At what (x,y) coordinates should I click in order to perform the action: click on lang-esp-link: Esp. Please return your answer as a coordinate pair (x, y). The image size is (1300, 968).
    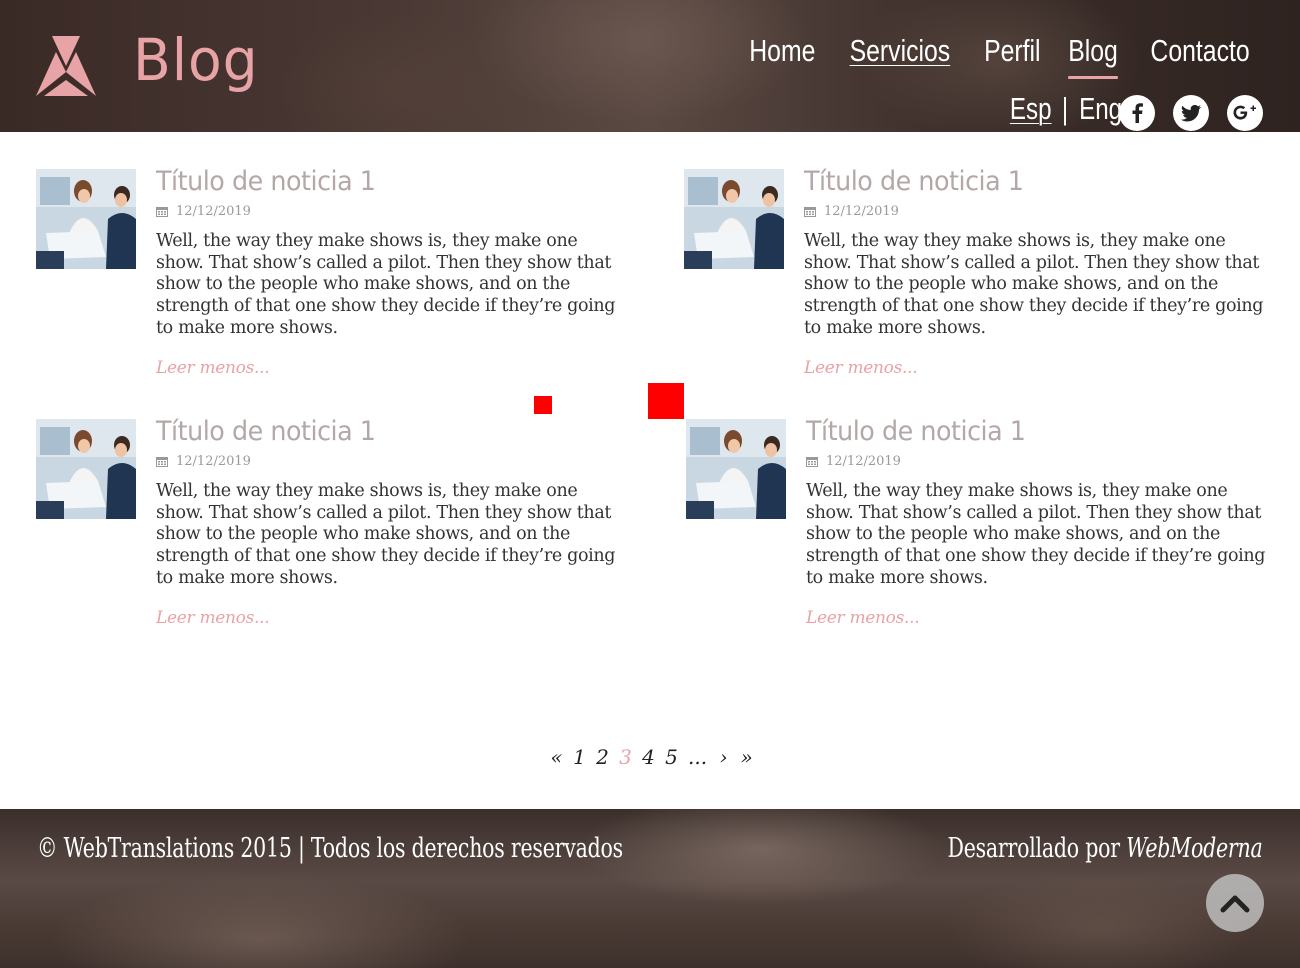
    Looking at the image, I should click on (1031, 109).